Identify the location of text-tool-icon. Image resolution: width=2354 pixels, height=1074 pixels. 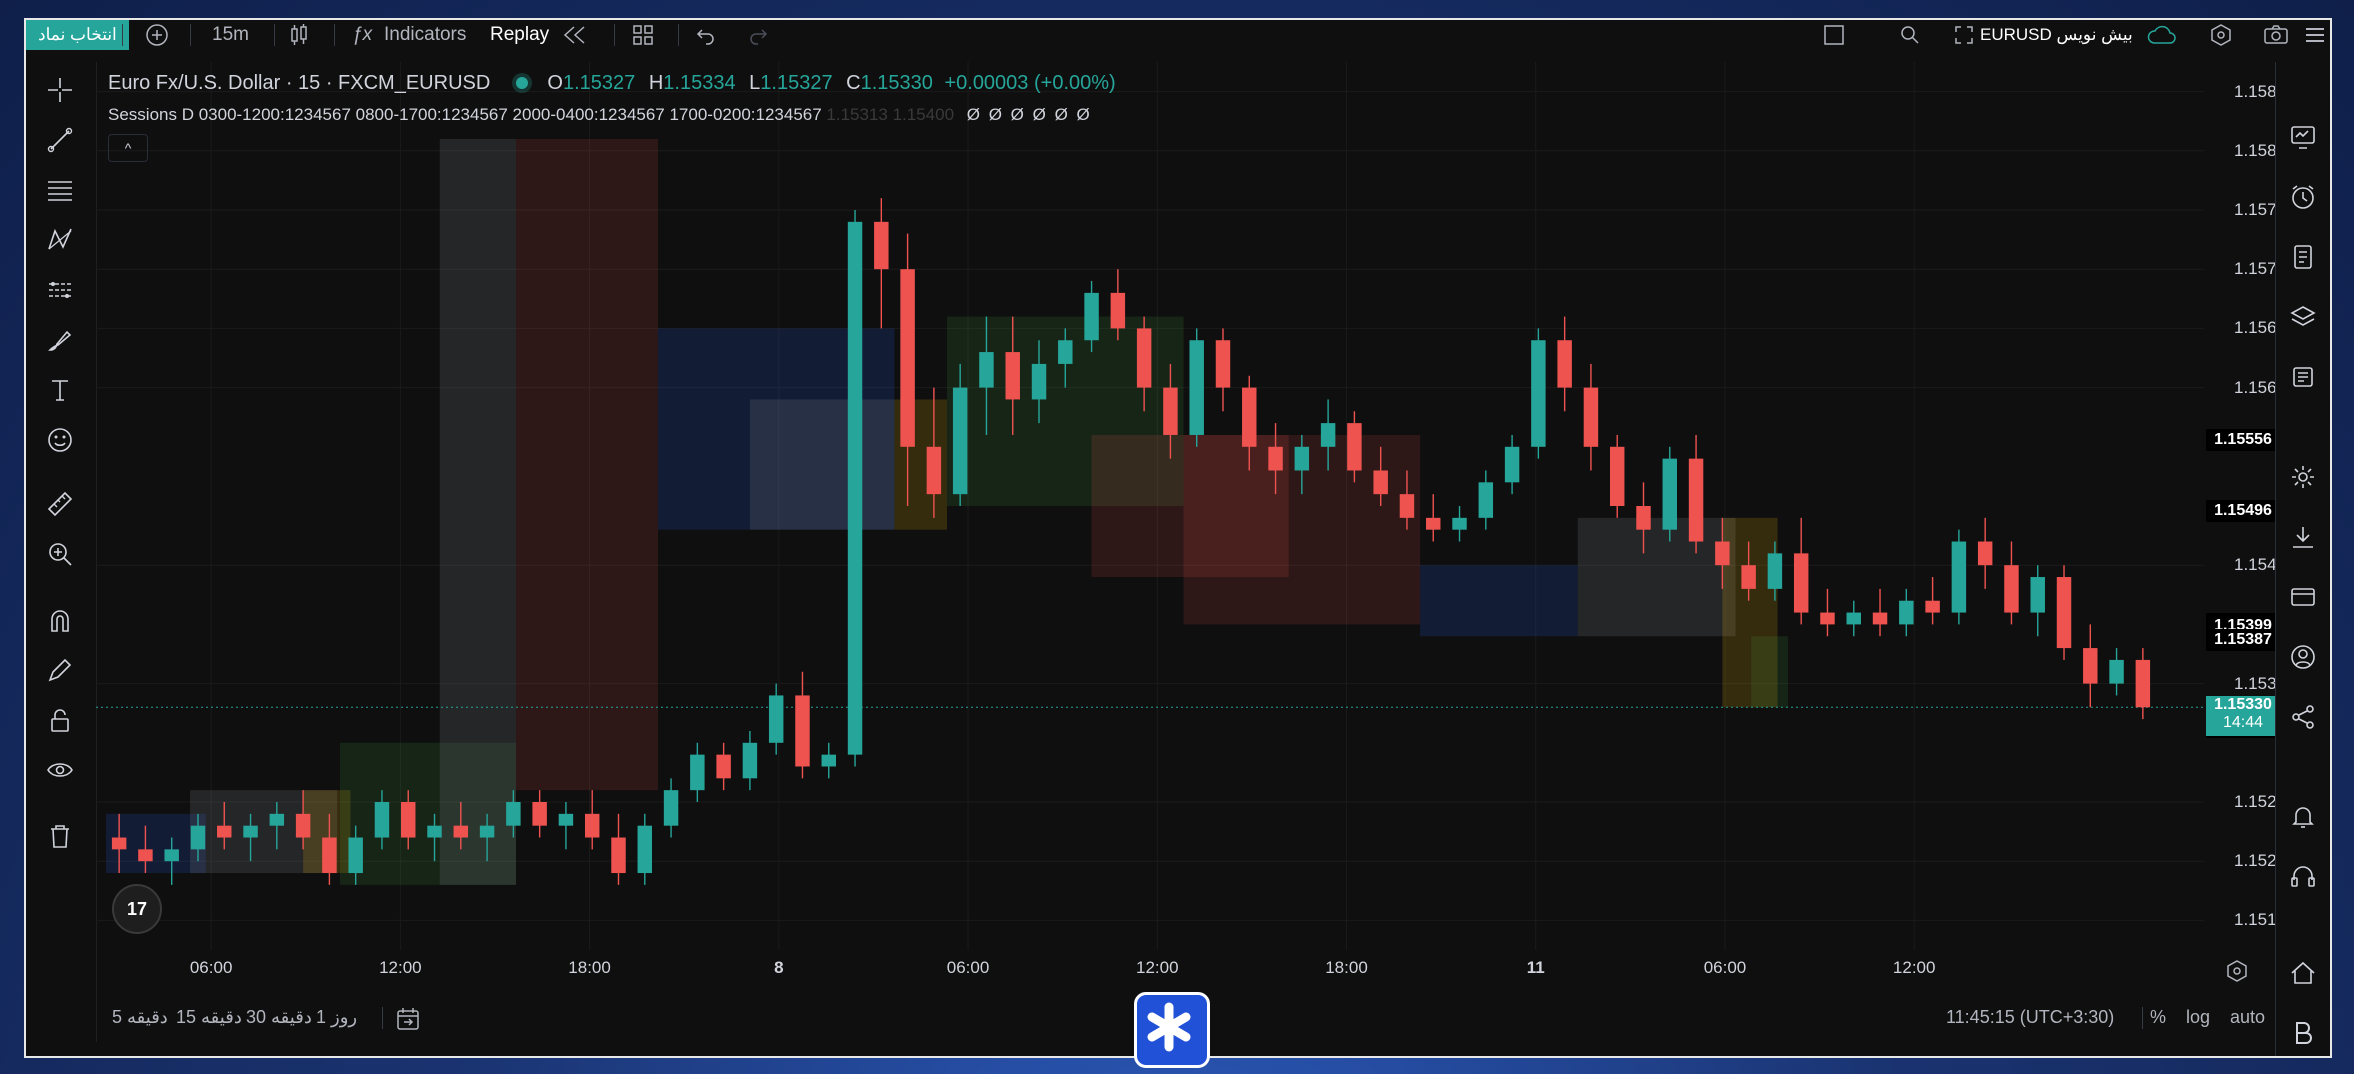
(60, 390).